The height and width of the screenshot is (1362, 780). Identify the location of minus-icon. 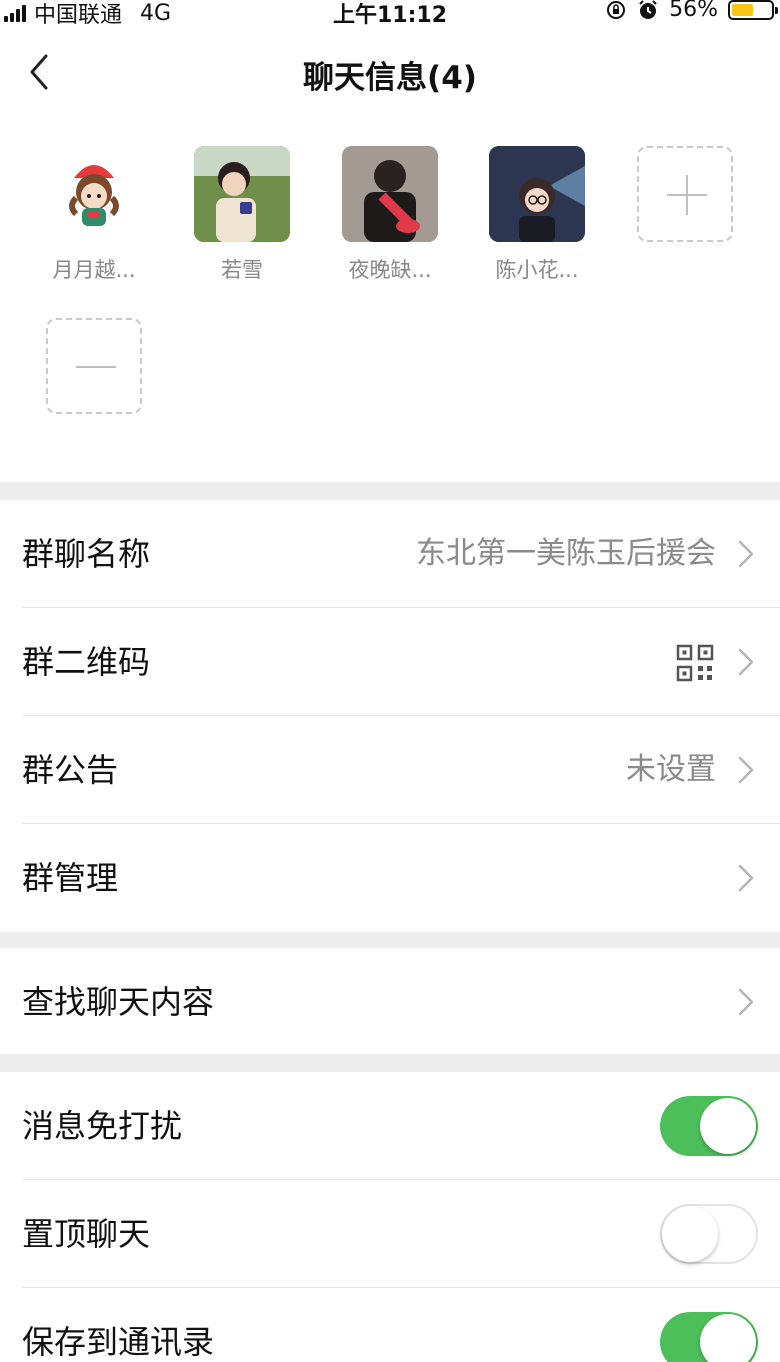
(94, 366).